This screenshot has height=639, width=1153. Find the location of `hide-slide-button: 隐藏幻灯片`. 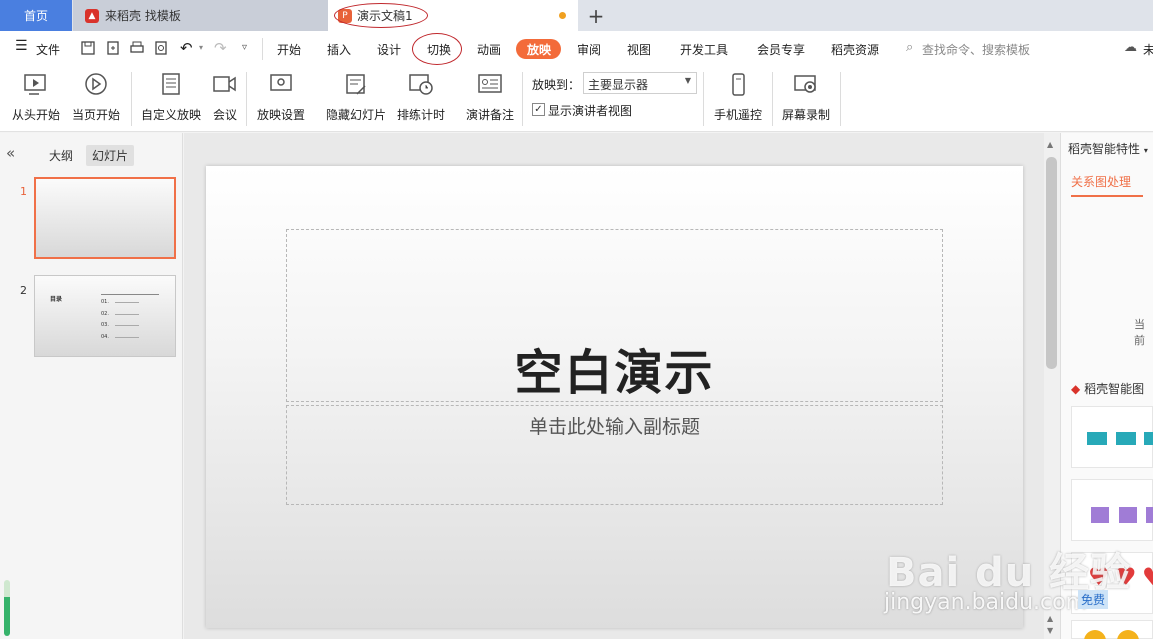

hide-slide-button: 隐藏幻灯片 is located at coordinates (356, 97).